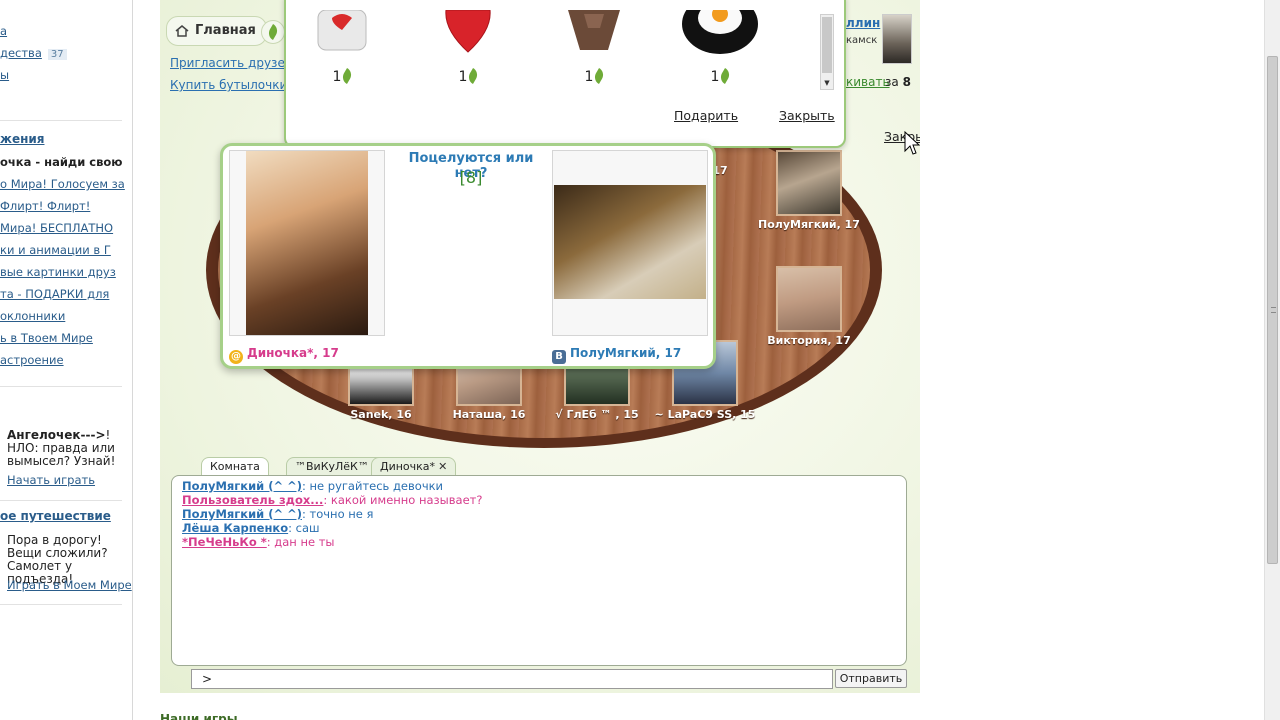  I want to click on kiss-counter: [8], so click(471, 177).